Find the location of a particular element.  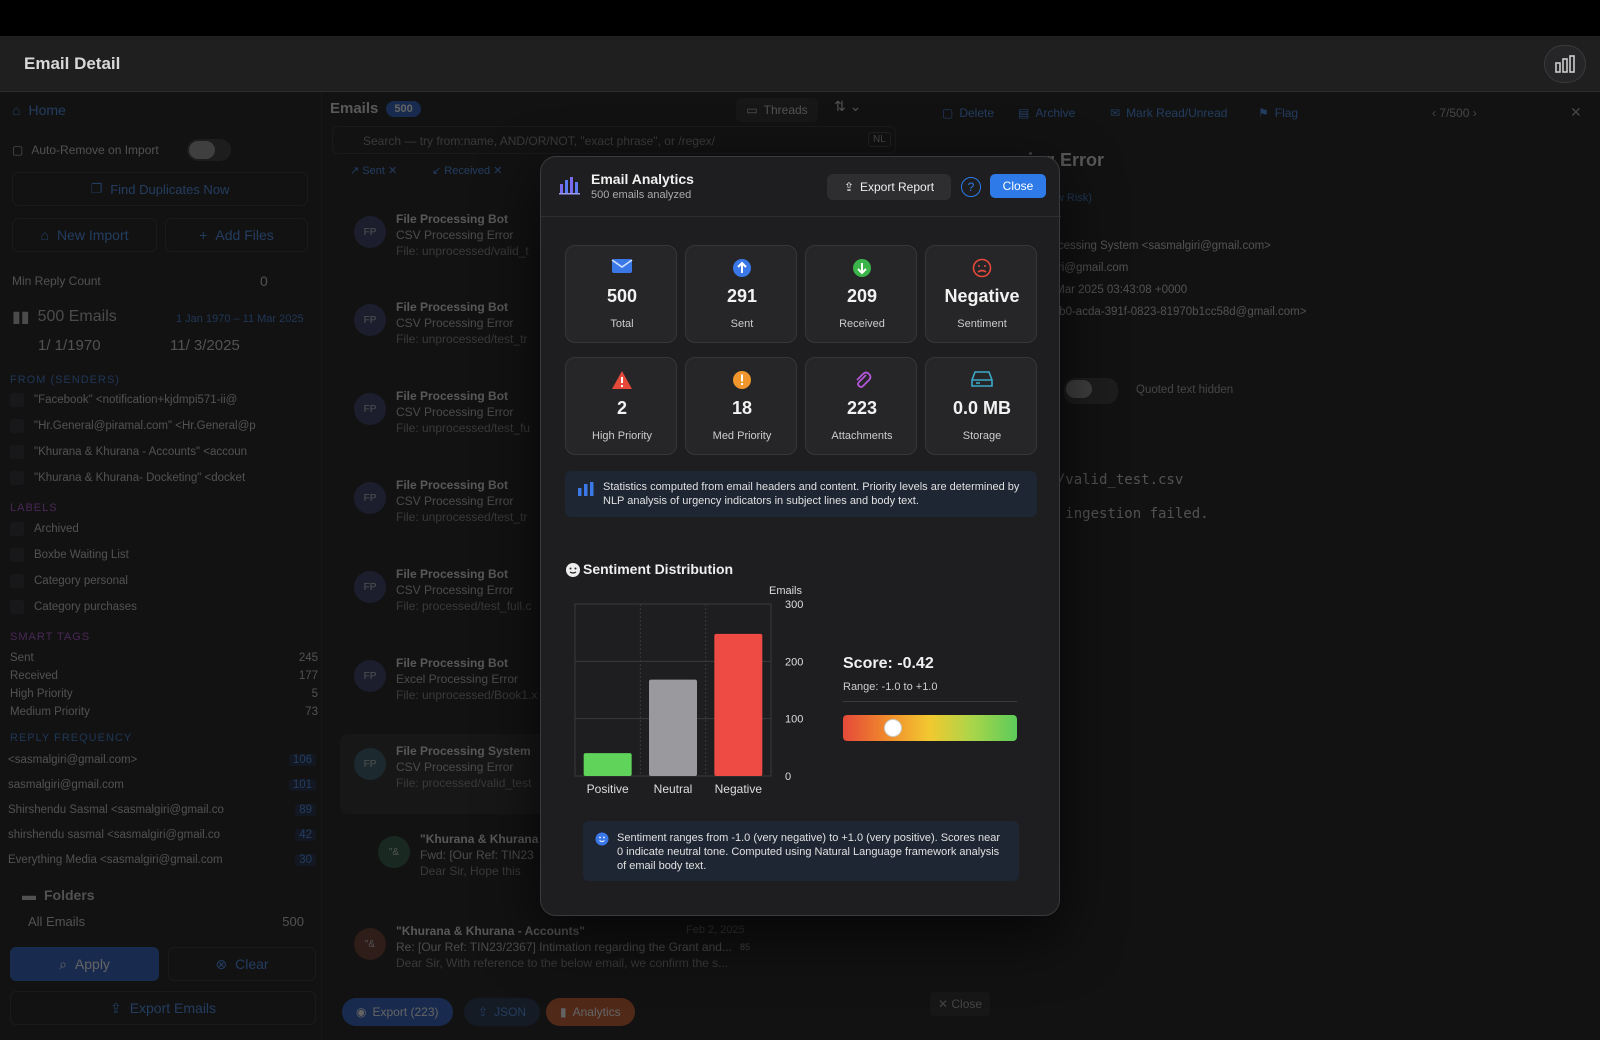

x-tick-label: Neutral is located at coordinates (673, 789).